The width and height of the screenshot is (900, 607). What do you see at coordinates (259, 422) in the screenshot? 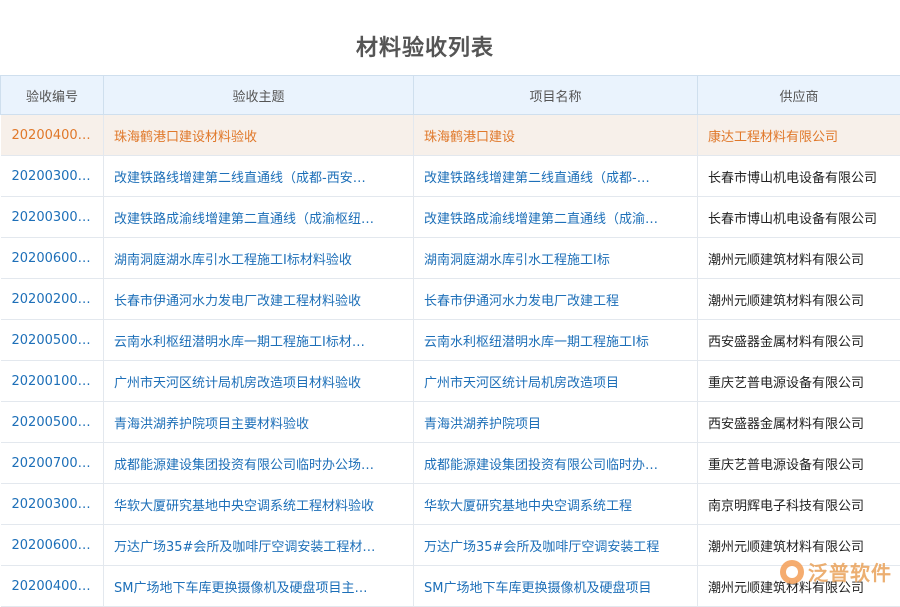
I see `acceptance-subject-link: 青海洪湖养护院项目主要材料验收` at bounding box center [259, 422].